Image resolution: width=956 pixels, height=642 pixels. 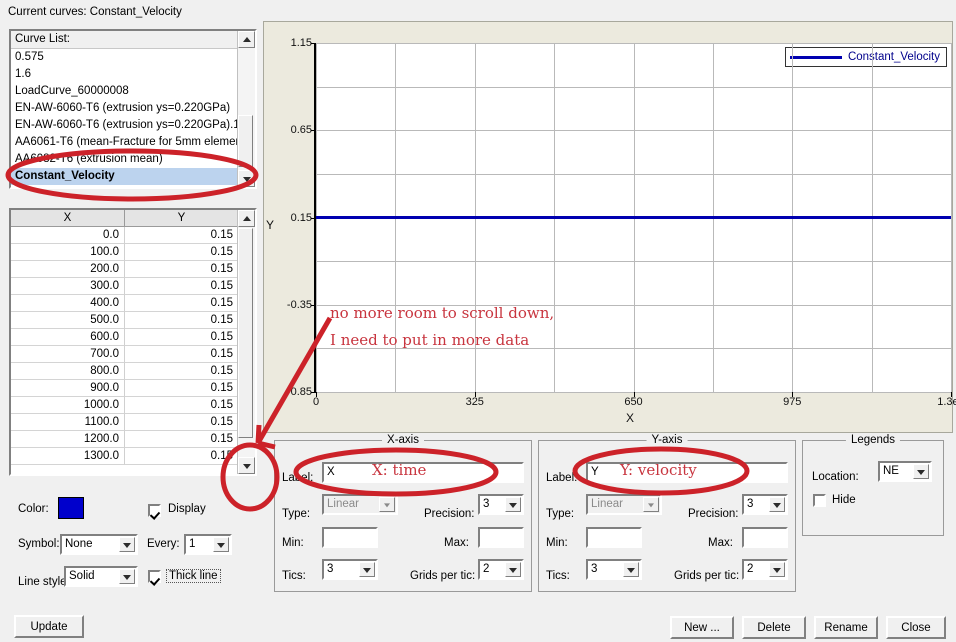 I want to click on table-row: 900.0 0.15, so click(x=124, y=388).